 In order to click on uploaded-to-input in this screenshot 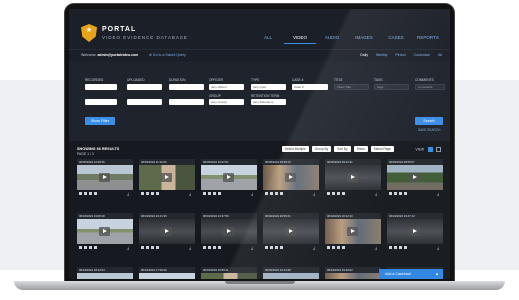, I will do `click(144, 102)`.